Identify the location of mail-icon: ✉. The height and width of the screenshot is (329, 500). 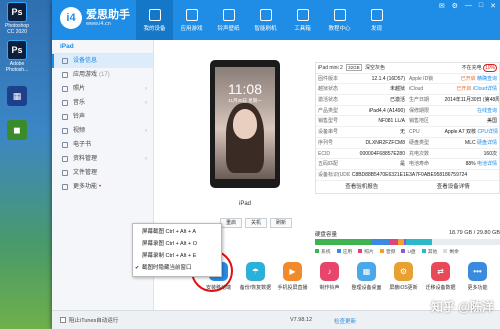
(442, 6).